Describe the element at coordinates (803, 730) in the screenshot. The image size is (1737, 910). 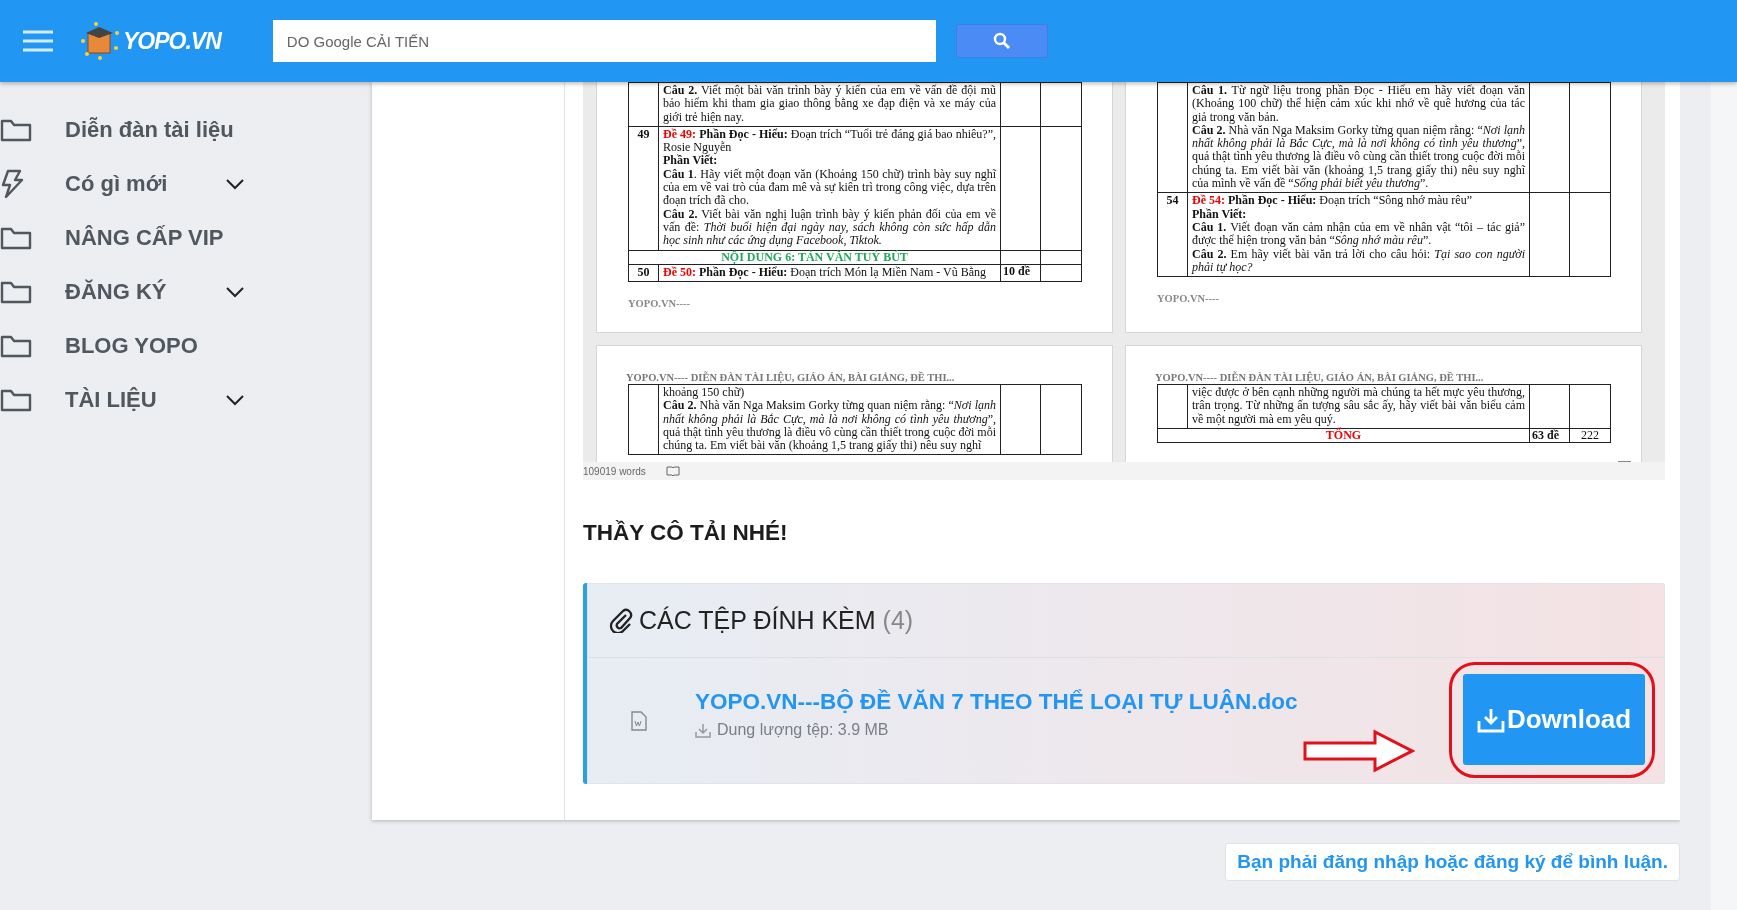
I see `file-size: Dung lượng tệp: 3.9 MB` at that location.